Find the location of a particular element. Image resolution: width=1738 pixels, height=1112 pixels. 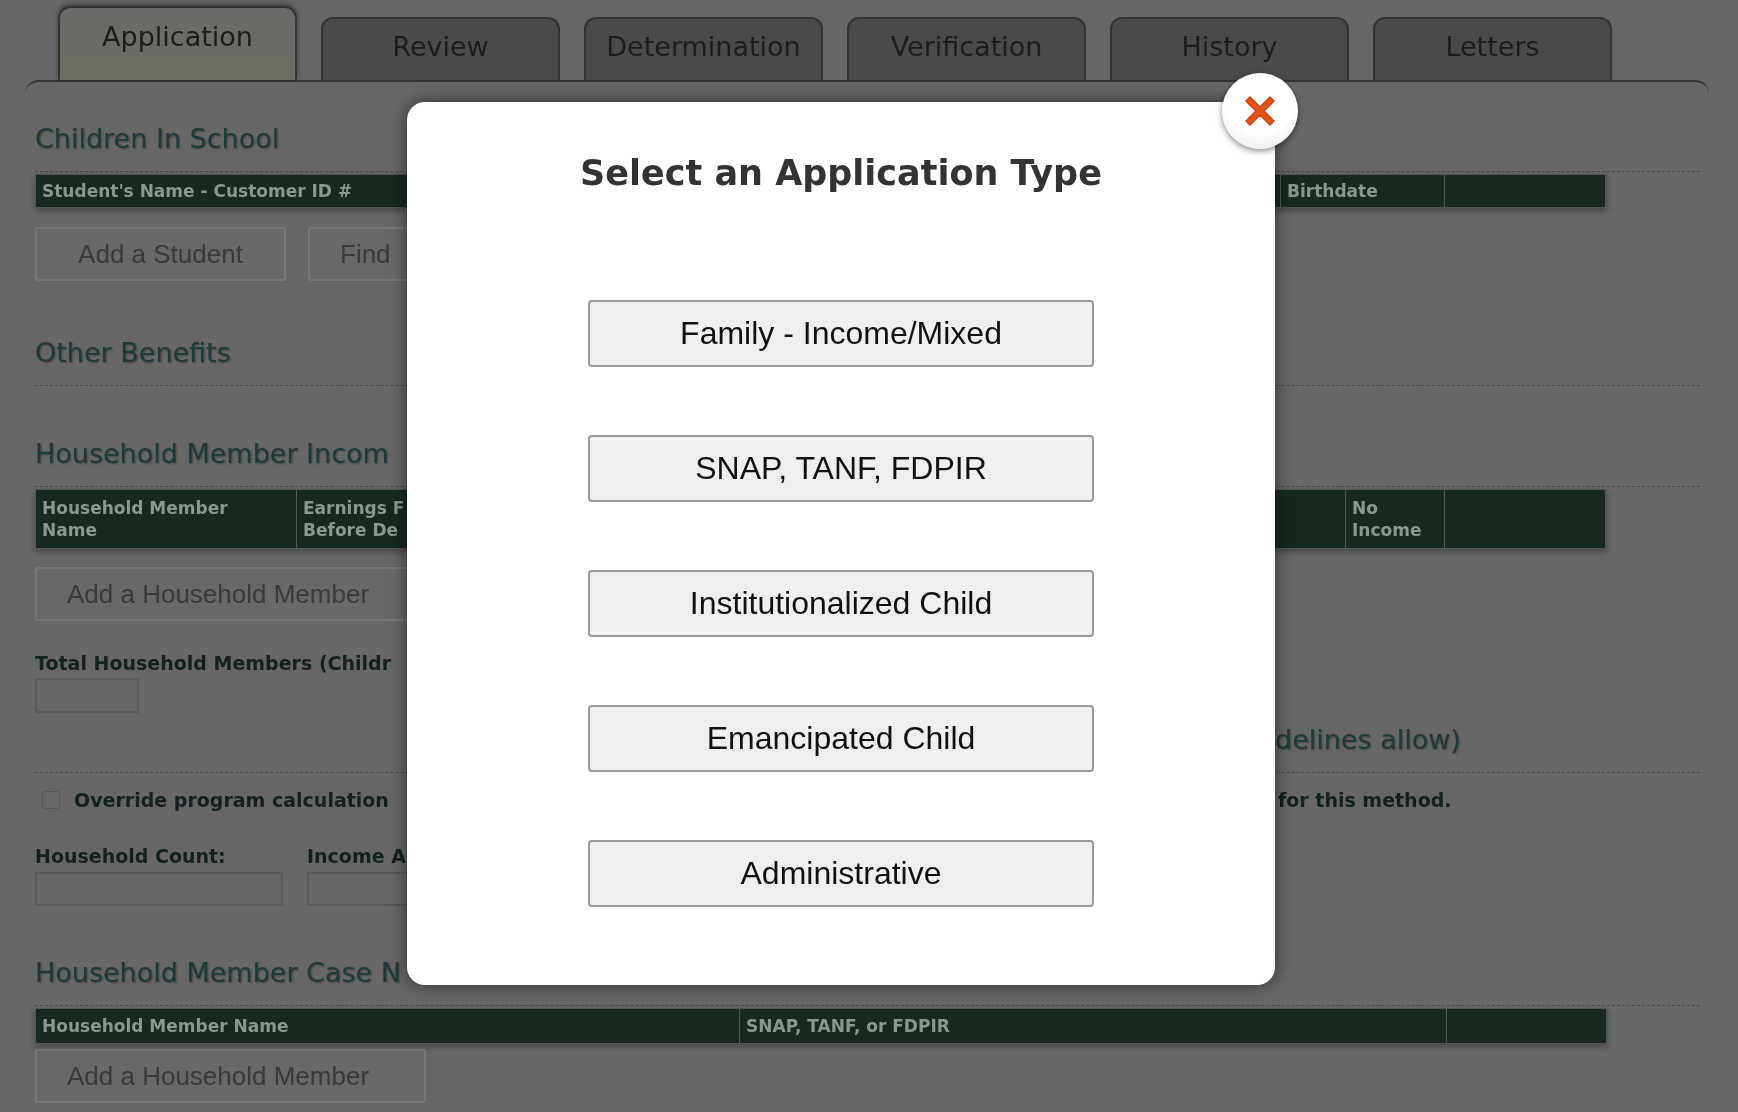

section-heading: Household Member Incom is located at coordinates (212, 454).